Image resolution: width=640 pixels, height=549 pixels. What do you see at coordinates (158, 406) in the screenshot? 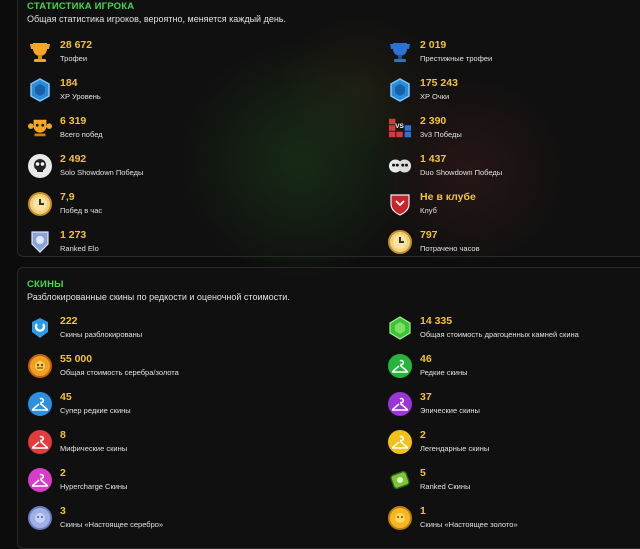
I see `skin-stat-item: 45 Супер редкие скины` at bounding box center [158, 406].